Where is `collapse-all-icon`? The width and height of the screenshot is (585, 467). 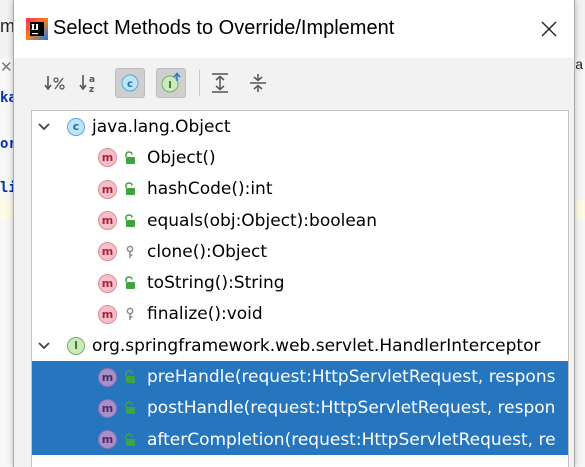
collapse-all-icon is located at coordinates (258, 83).